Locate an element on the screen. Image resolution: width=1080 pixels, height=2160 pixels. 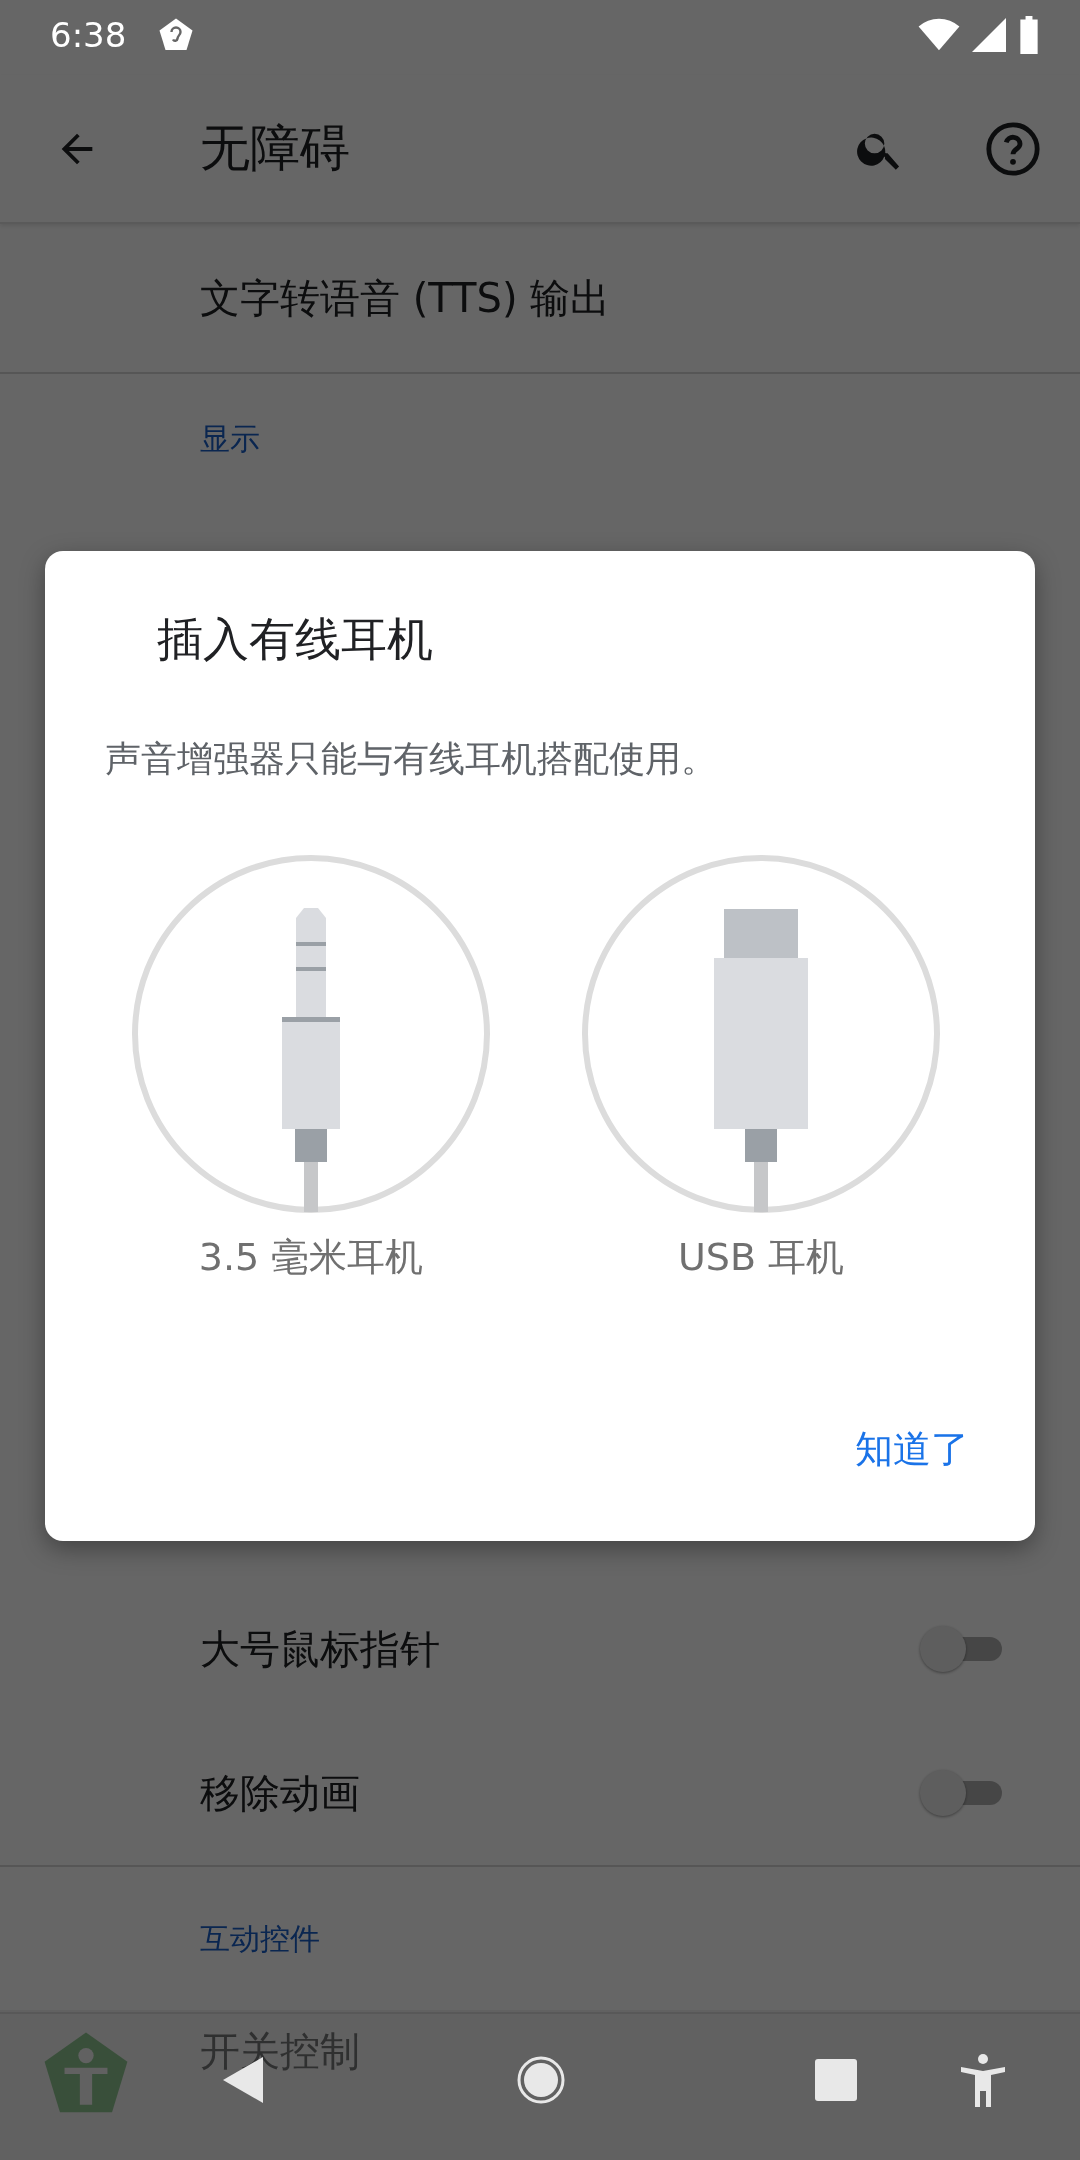
settings-item: 大号鼠标指针 is located at coordinates (320, 1649).